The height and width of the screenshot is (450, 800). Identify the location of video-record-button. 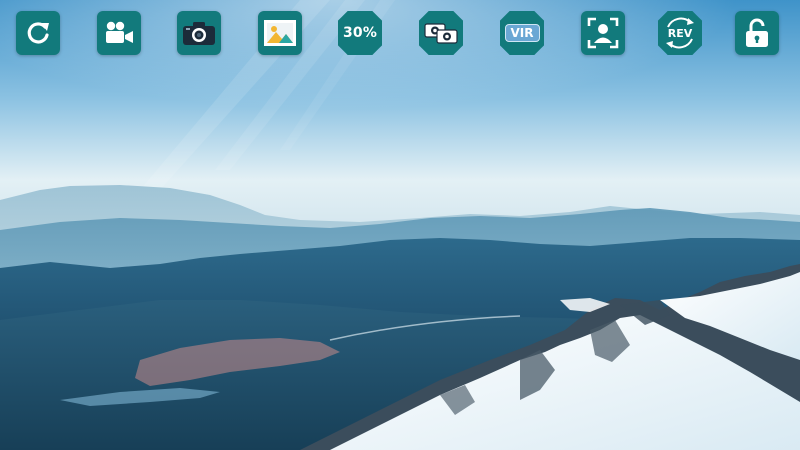
(119, 33).